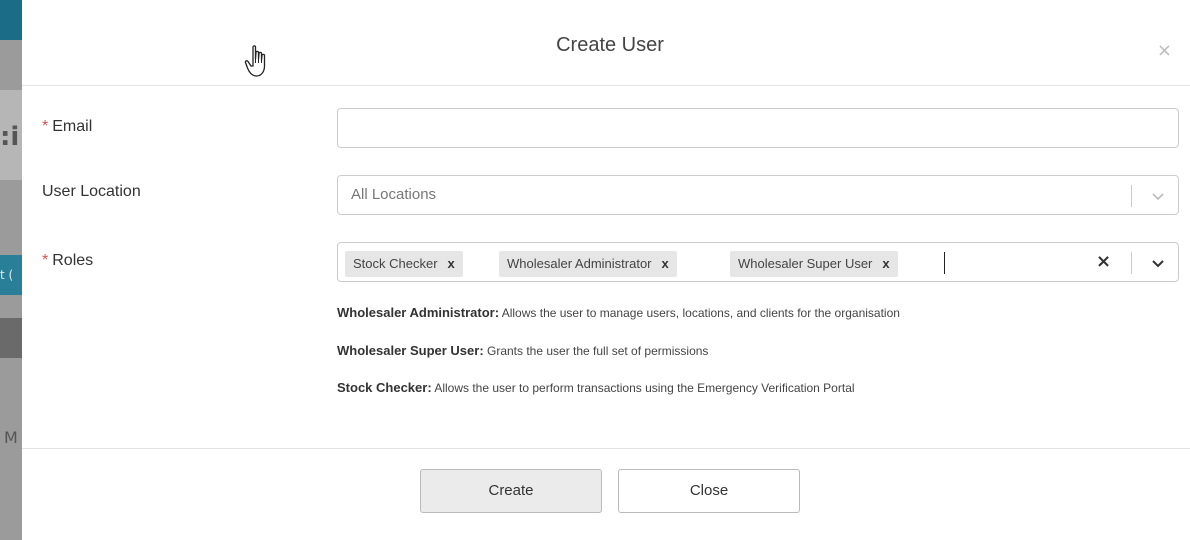 This screenshot has width=1190, height=540. I want to click on background-row, so click(11, 338).